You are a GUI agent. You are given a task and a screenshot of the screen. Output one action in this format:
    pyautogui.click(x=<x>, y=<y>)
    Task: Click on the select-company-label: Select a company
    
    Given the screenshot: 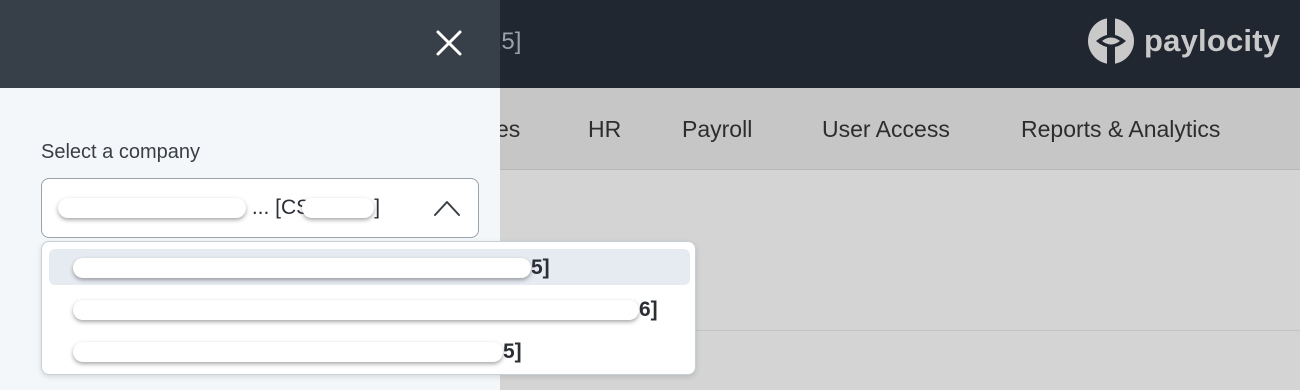 What is the action you would take?
    pyautogui.click(x=120, y=152)
    